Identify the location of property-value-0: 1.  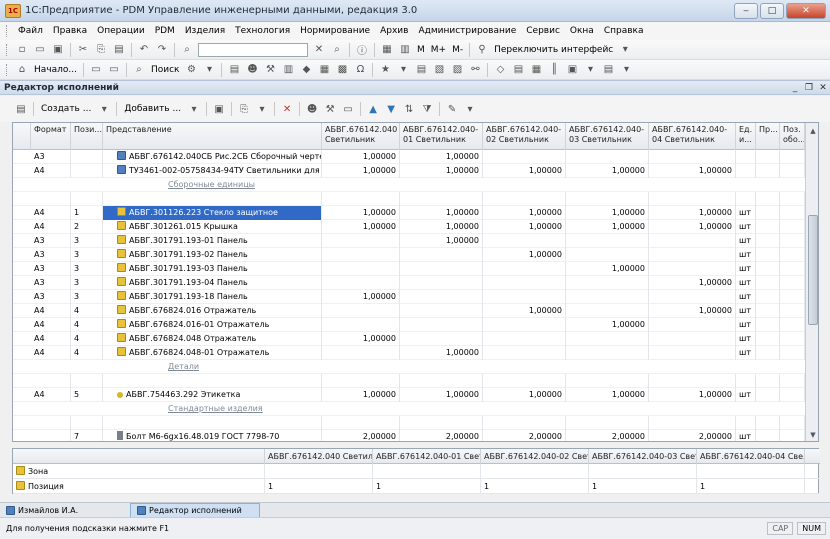
(319, 486).